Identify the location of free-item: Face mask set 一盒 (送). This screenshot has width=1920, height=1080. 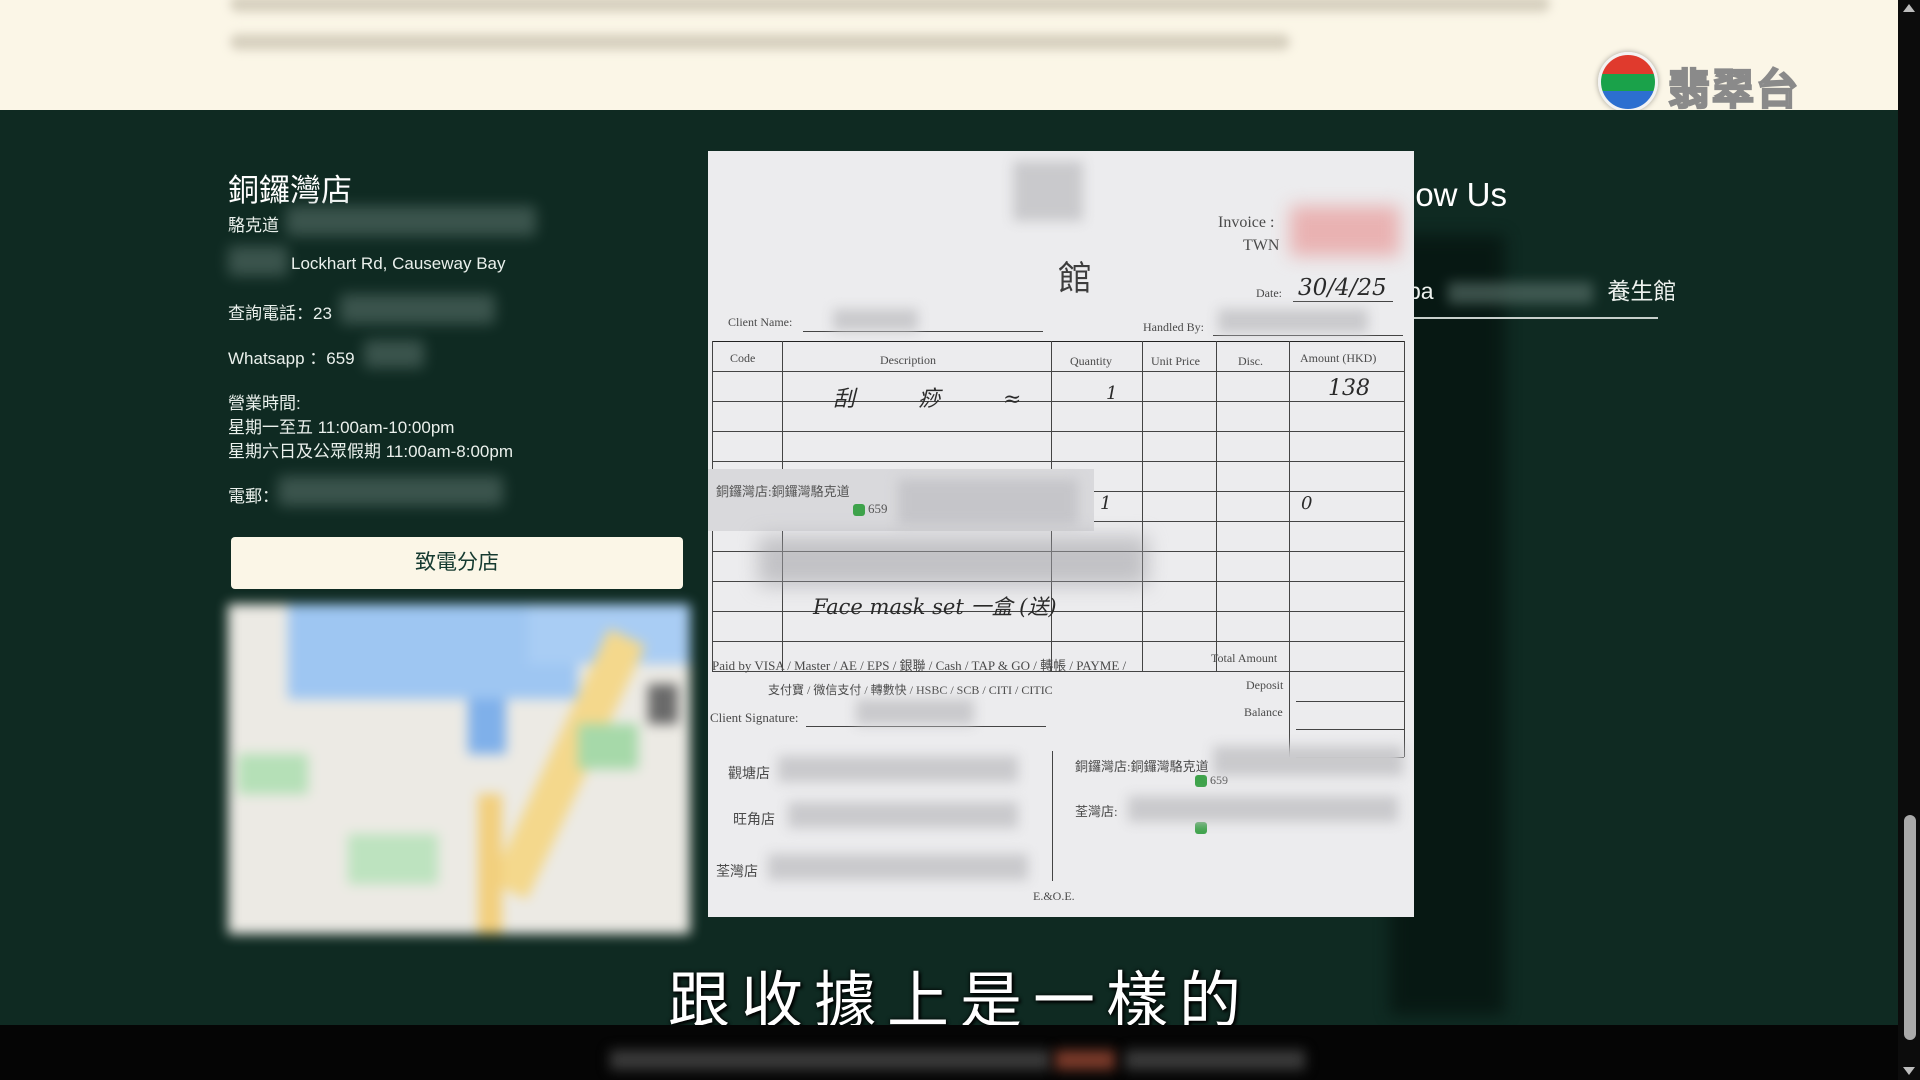
(935, 607).